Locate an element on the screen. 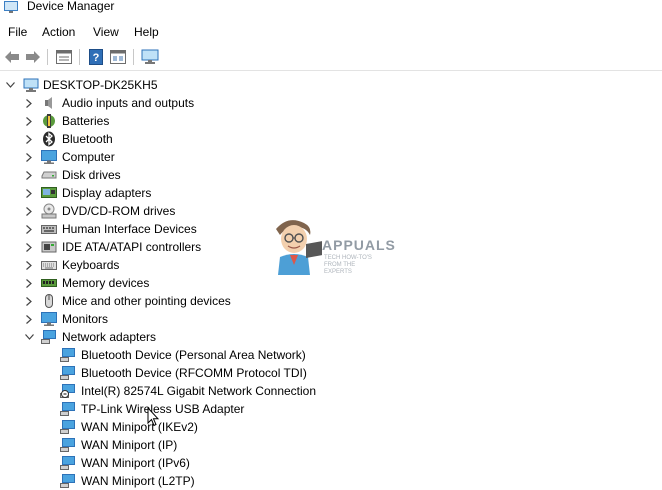 Image resolution: width=662 pixels, height=490 pixels. tree-item-label: Disk drives is located at coordinates (91, 175).